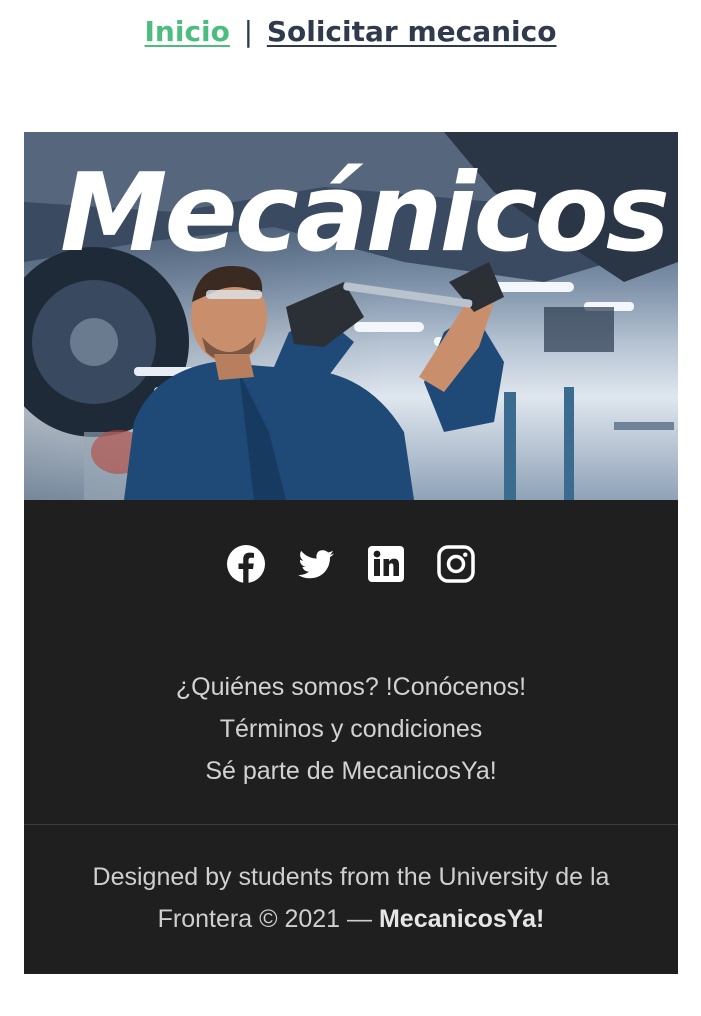 Image resolution: width=701 pixels, height=1016 pixels. Describe the element at coordinates (187, 31) in the screenshot. I see `nav-link-inicio: Inicio` at that location.